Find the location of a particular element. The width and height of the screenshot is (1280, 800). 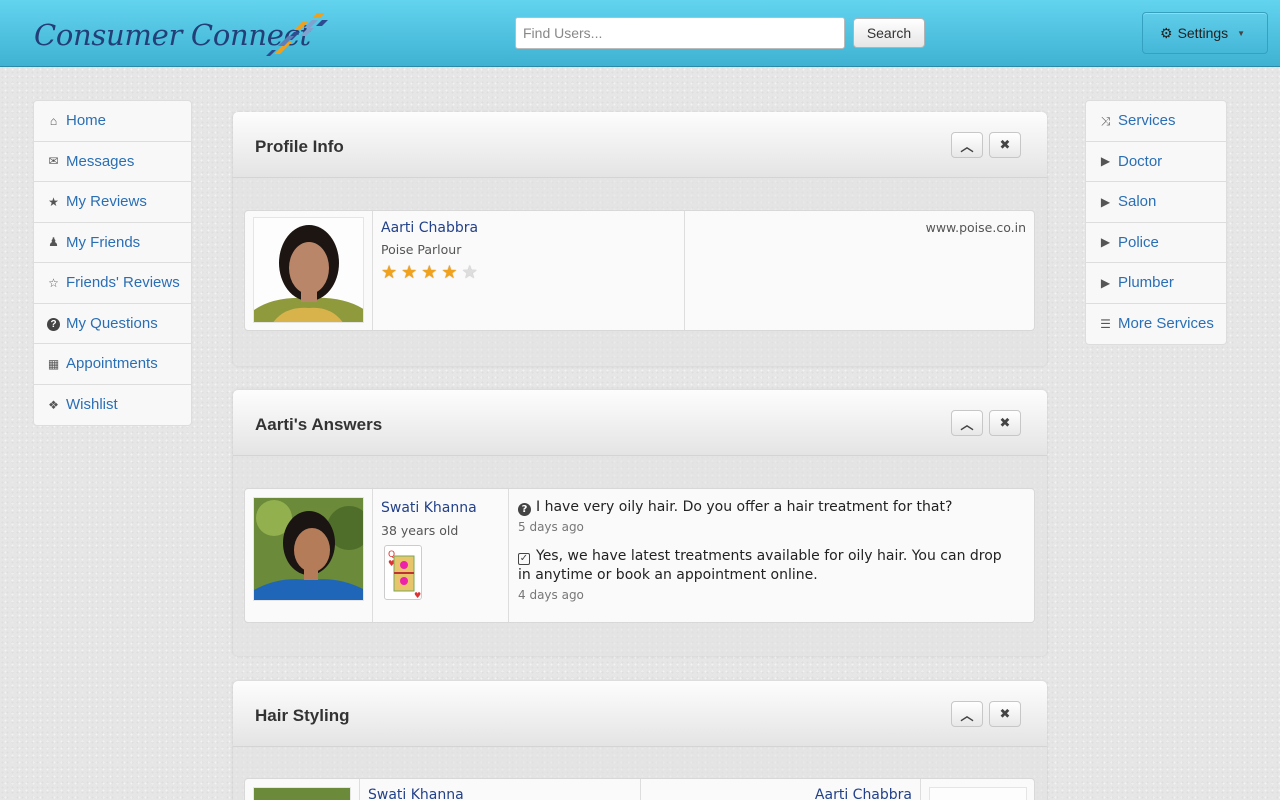

nav-label: Appointments is located at coordinates (112, 364).